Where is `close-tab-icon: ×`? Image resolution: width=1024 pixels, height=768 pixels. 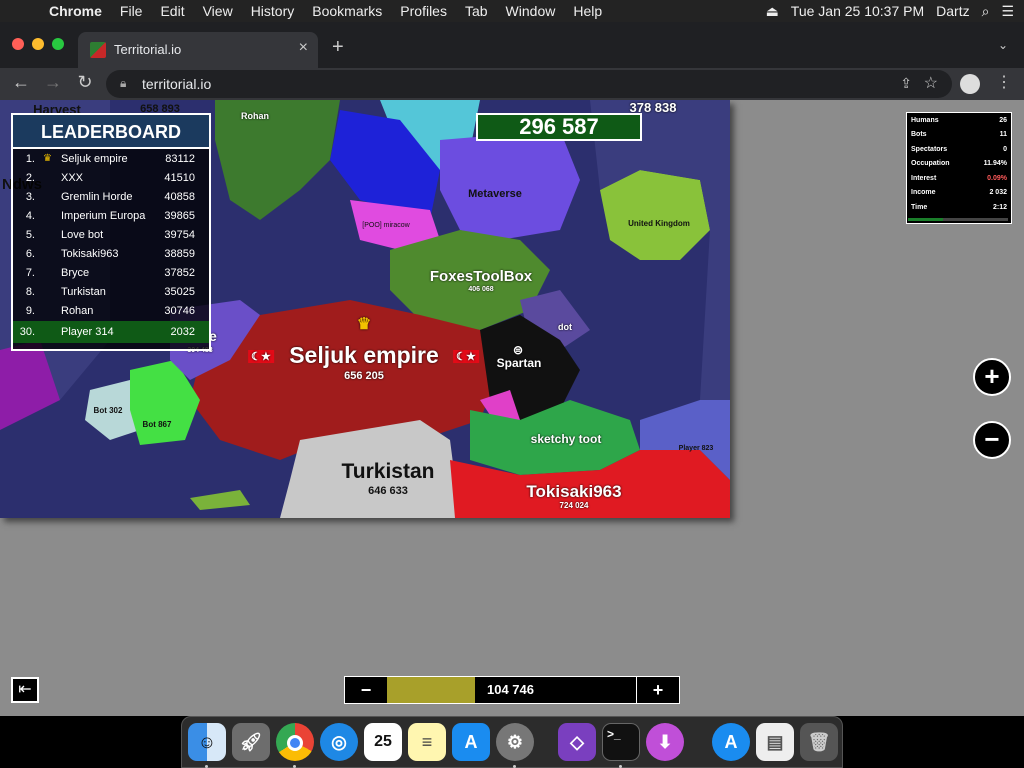
close-tab-icon: × is located at coordinates (303, 48).